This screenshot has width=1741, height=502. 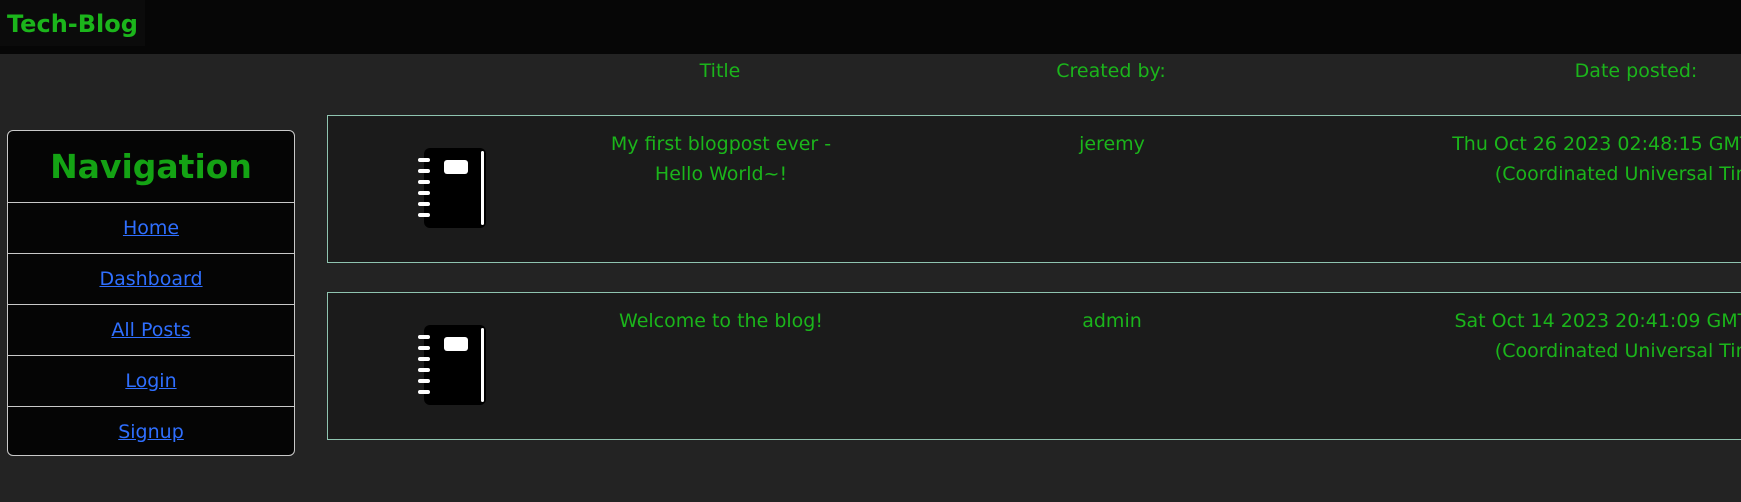 I want to click on nav-link-home: Home, so click(x=151, y=228).